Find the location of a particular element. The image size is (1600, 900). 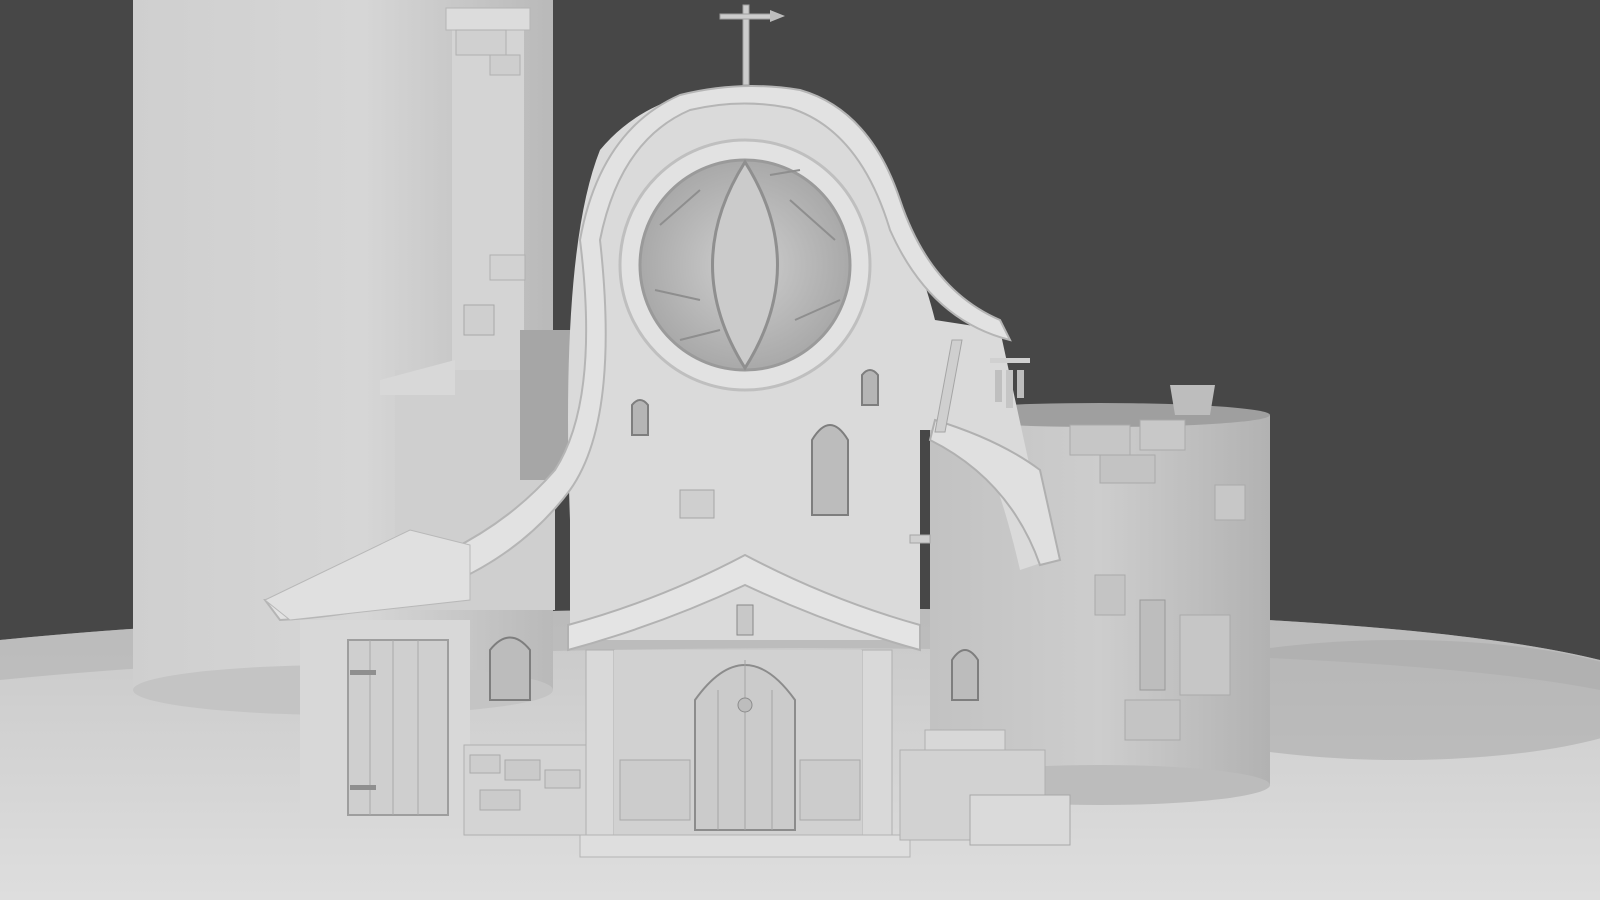

wall-brick is located at coordinates (697, 504).